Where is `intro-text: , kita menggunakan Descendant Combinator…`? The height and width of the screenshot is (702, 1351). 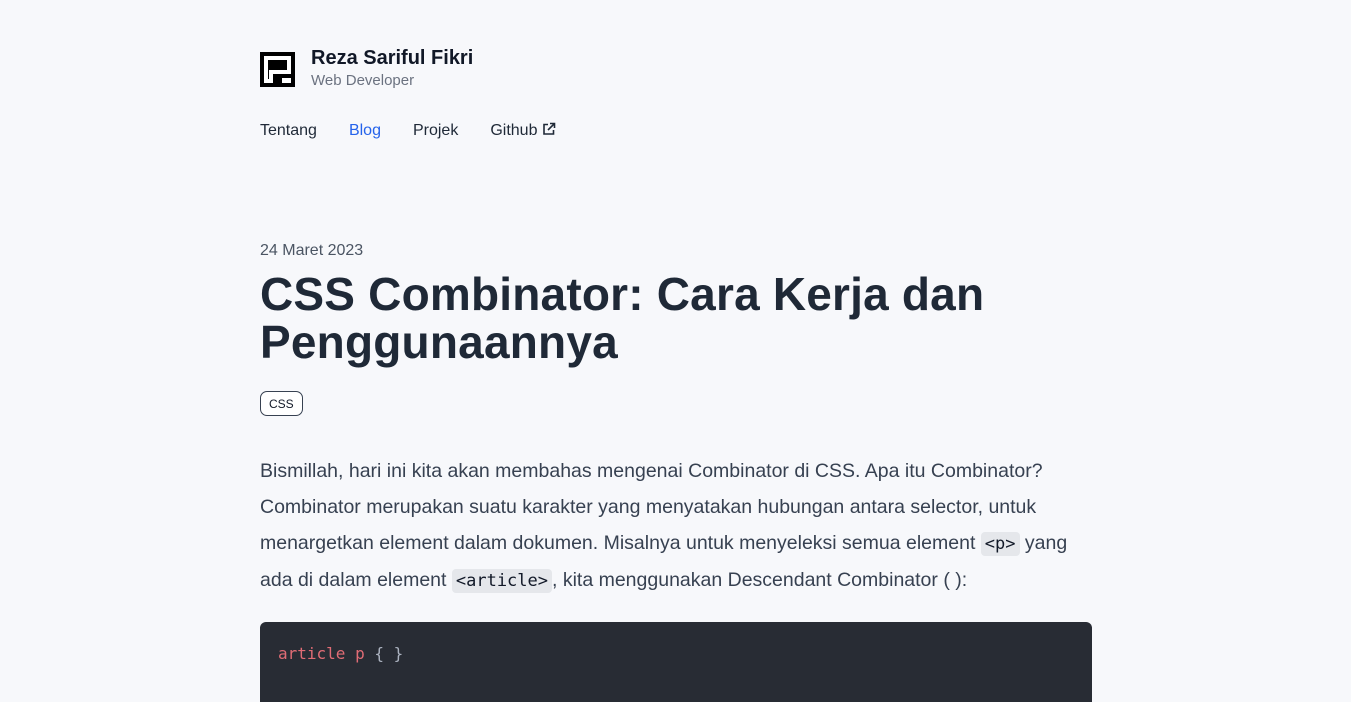
intro-text: , kita menggunakan Descendant Combinator… is located at coordinates (760, 580).